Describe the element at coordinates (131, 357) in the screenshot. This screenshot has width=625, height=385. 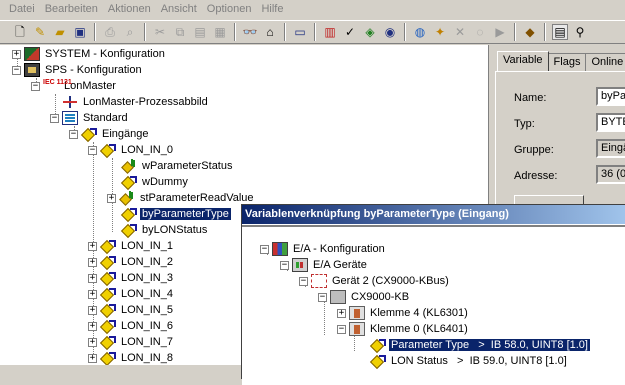
I see `tree-node-lon-in-8: + LON_IN_8` at that location.